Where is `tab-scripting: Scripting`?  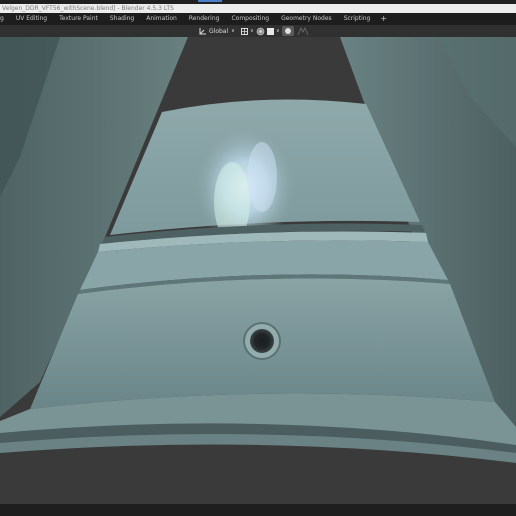
tab-scripting: Scripting is located at coordinates (357, 19).